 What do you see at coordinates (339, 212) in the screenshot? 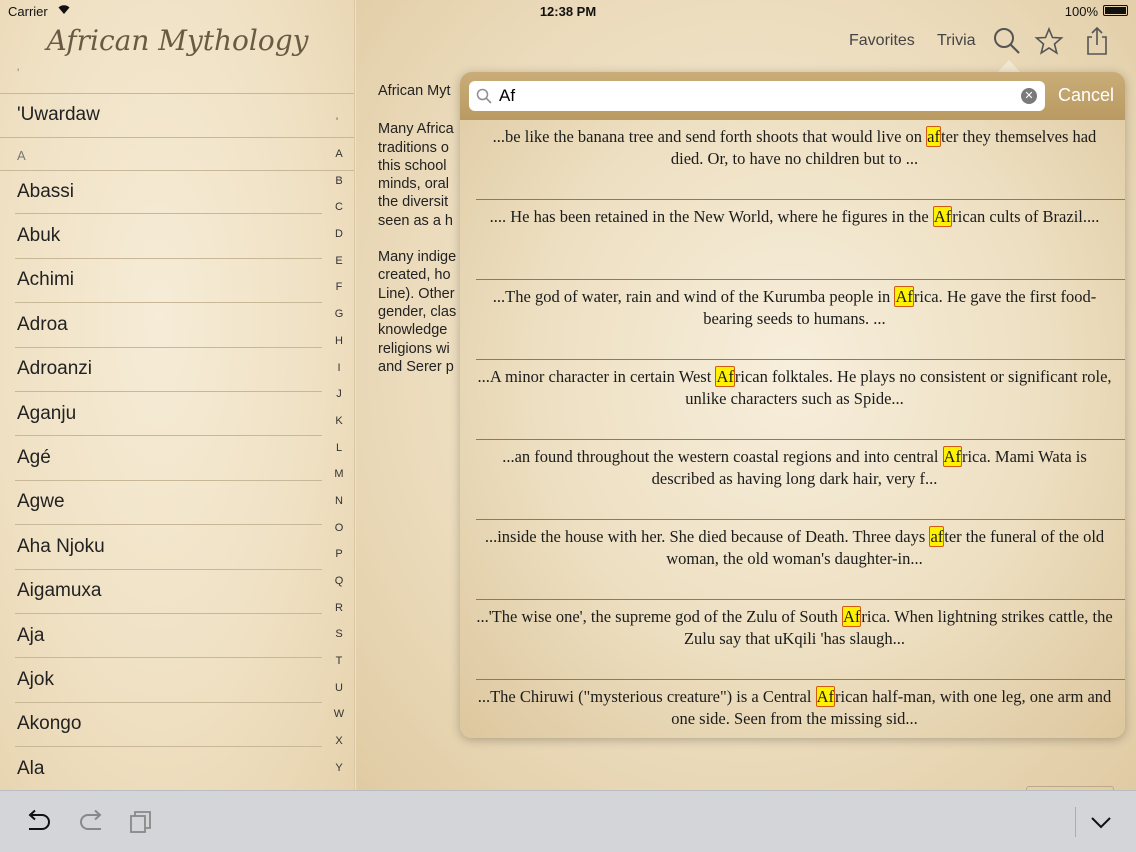
I see `index-letter: C` at bounding box center [339, 212].